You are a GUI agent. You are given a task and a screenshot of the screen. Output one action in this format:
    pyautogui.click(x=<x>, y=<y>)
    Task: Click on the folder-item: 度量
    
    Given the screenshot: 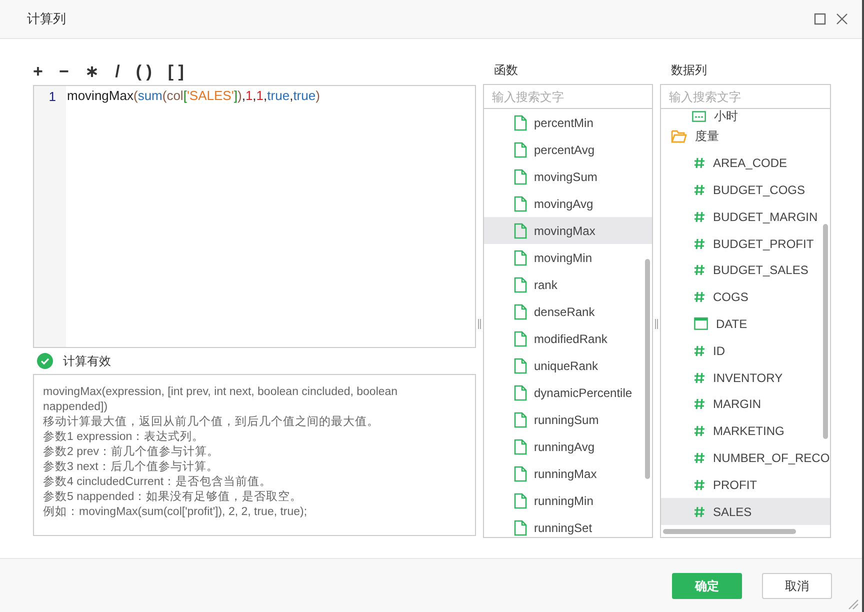 What is the action you would take?
    pyautogui.click(x=745, y=136)
    